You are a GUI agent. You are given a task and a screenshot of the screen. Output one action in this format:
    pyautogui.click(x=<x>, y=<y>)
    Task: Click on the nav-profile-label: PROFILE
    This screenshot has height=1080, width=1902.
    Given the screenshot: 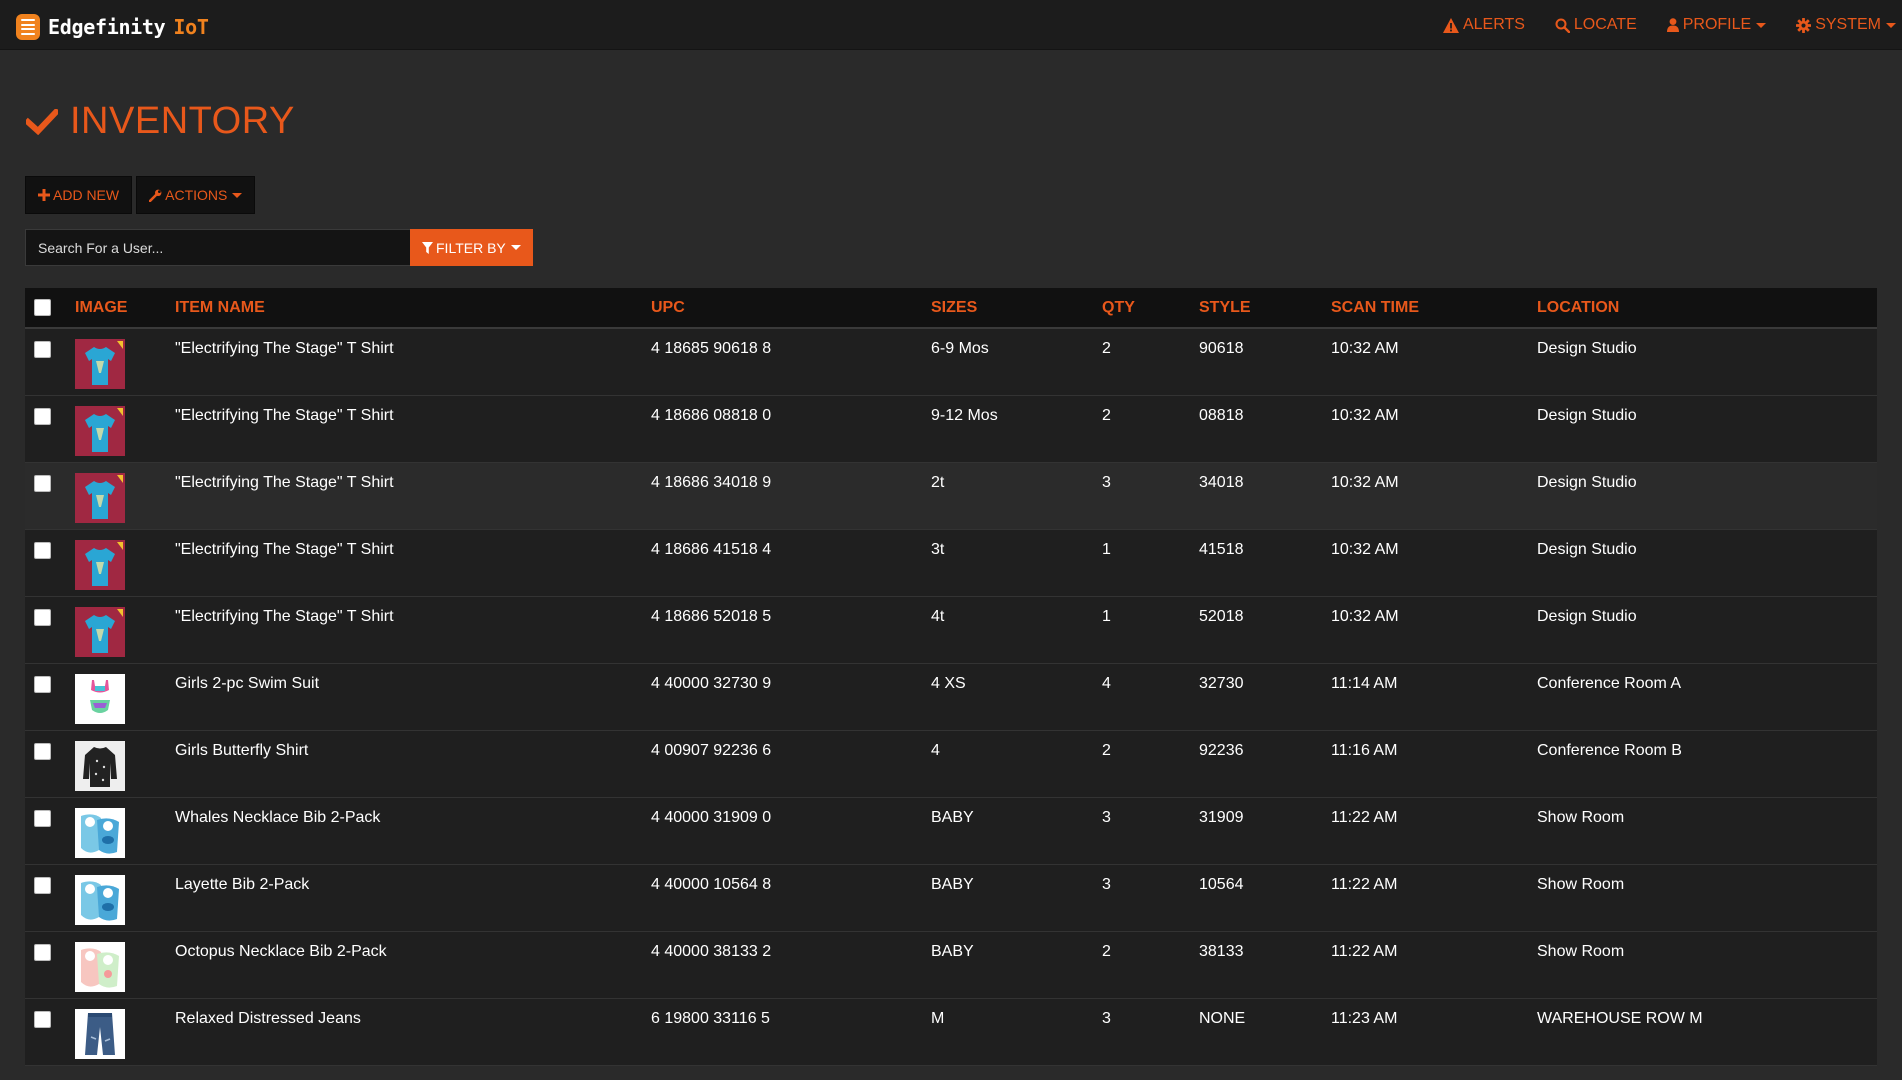 What is the action you would take?
    pyautogui.click(x=1717, y=24)
    